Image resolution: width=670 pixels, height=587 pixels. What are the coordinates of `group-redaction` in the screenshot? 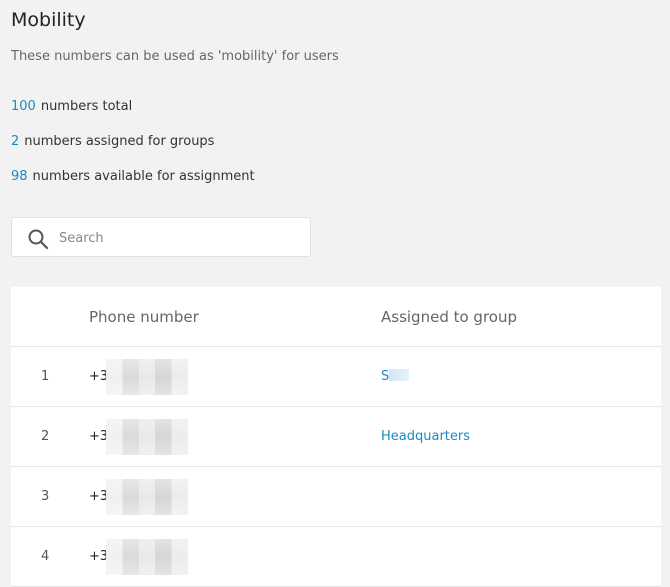 It's located at (399, 375).